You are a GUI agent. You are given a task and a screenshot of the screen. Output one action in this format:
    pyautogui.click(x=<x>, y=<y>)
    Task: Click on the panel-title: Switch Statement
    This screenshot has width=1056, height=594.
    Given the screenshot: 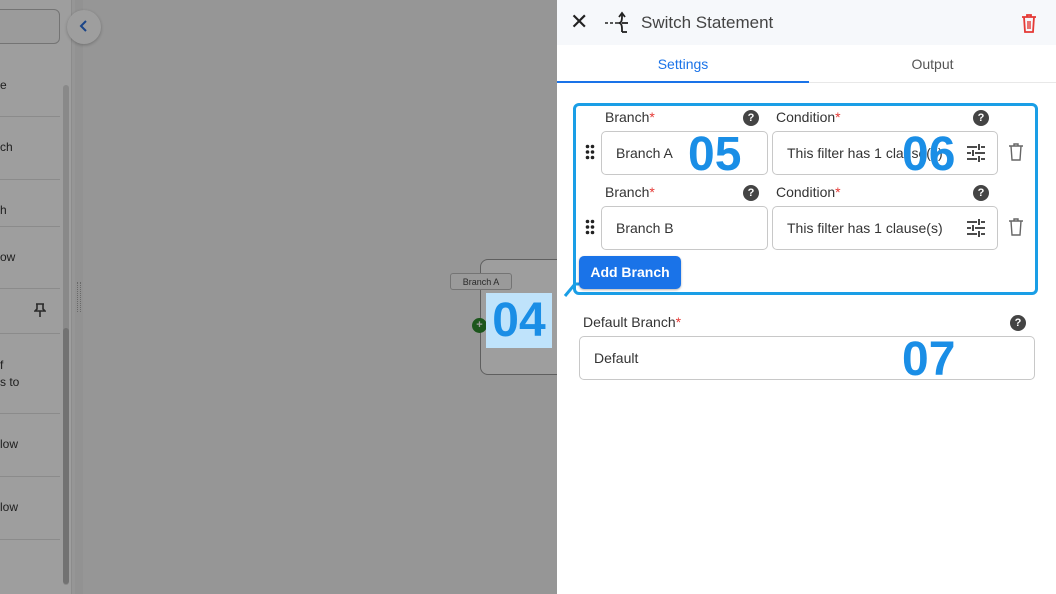 What is the action you would take?
    pyautogui.click(x=707, y=22)
    